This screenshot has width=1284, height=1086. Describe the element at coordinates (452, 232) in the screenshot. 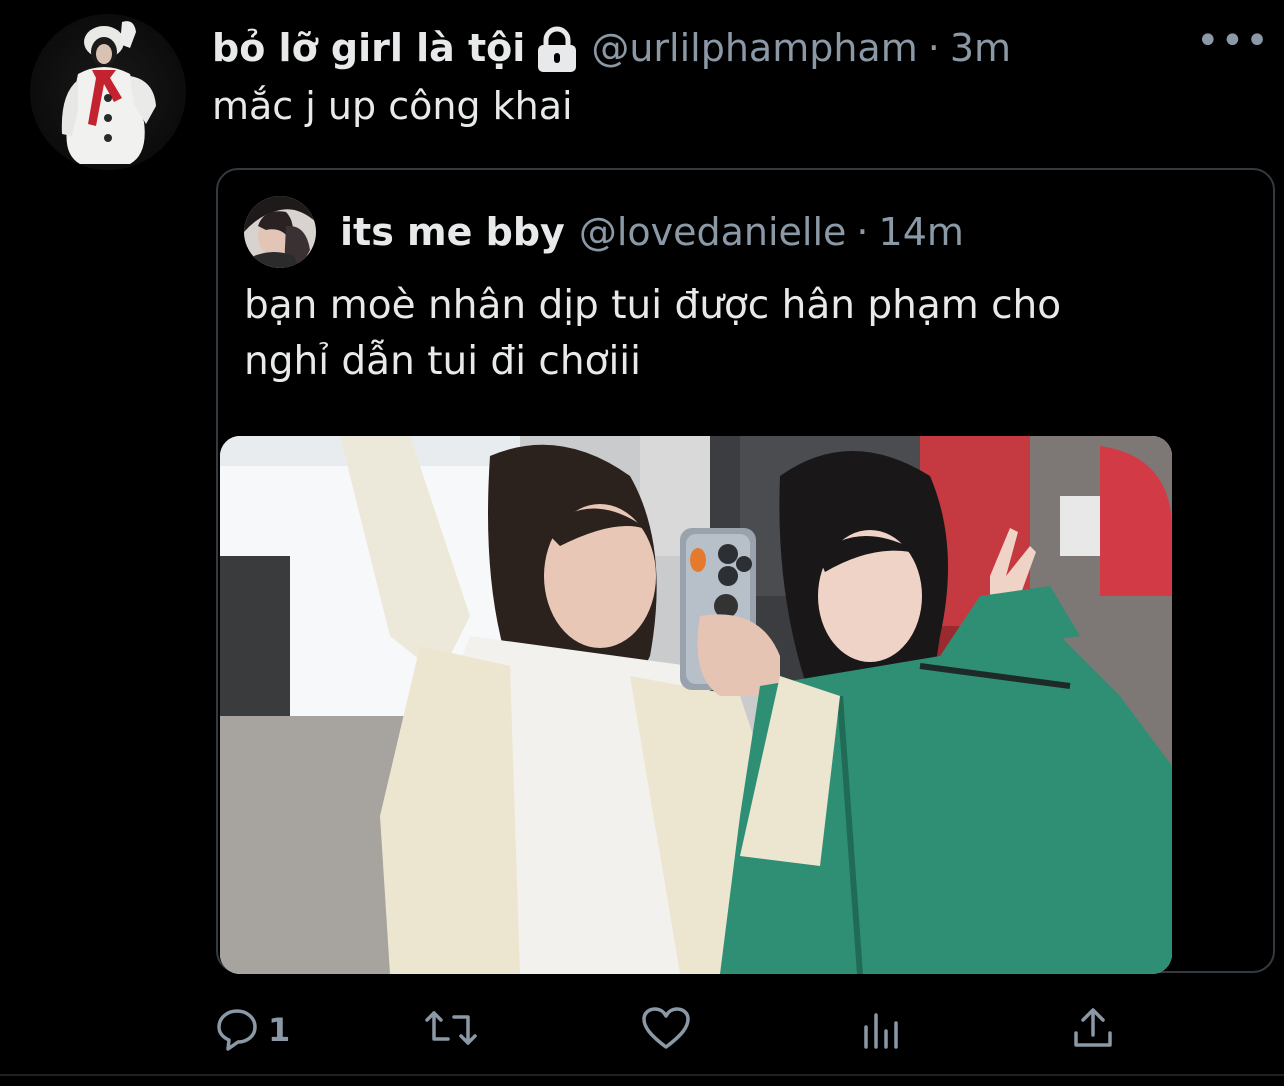

I see `quoted-author-name: its me bby` at that location.